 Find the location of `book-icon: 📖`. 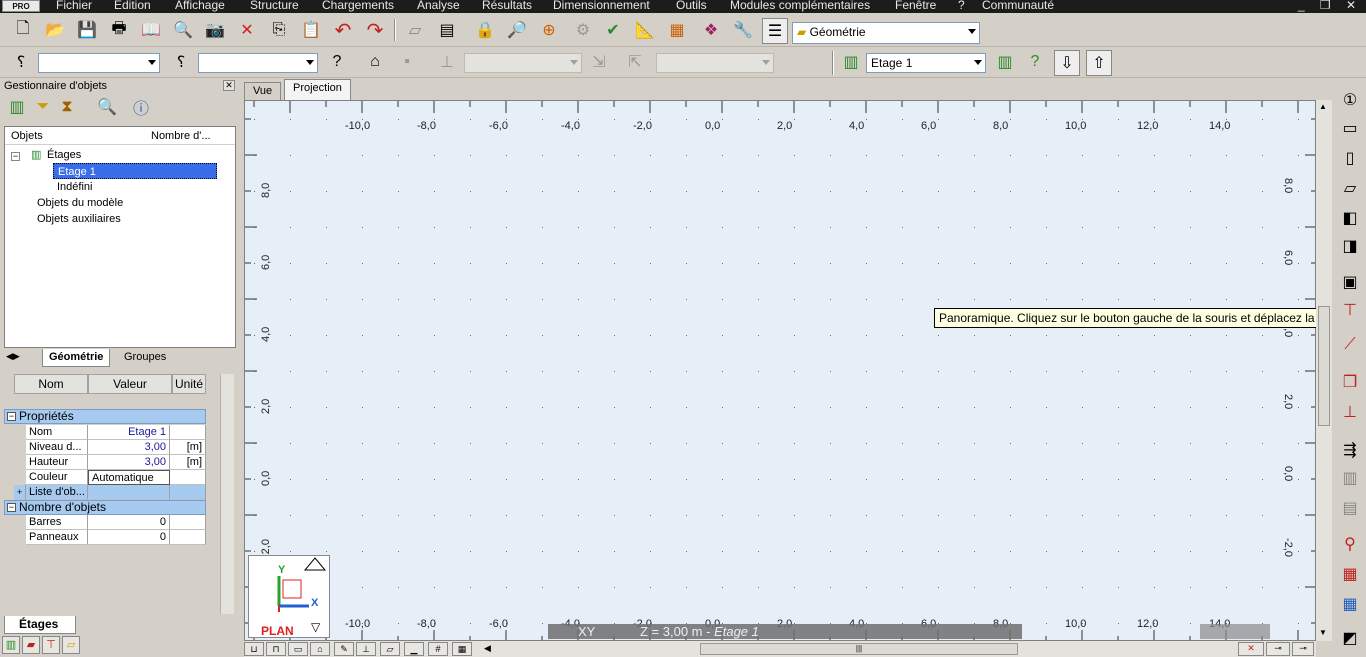

book-icon: 📖 is located at coordinates (151, 30).